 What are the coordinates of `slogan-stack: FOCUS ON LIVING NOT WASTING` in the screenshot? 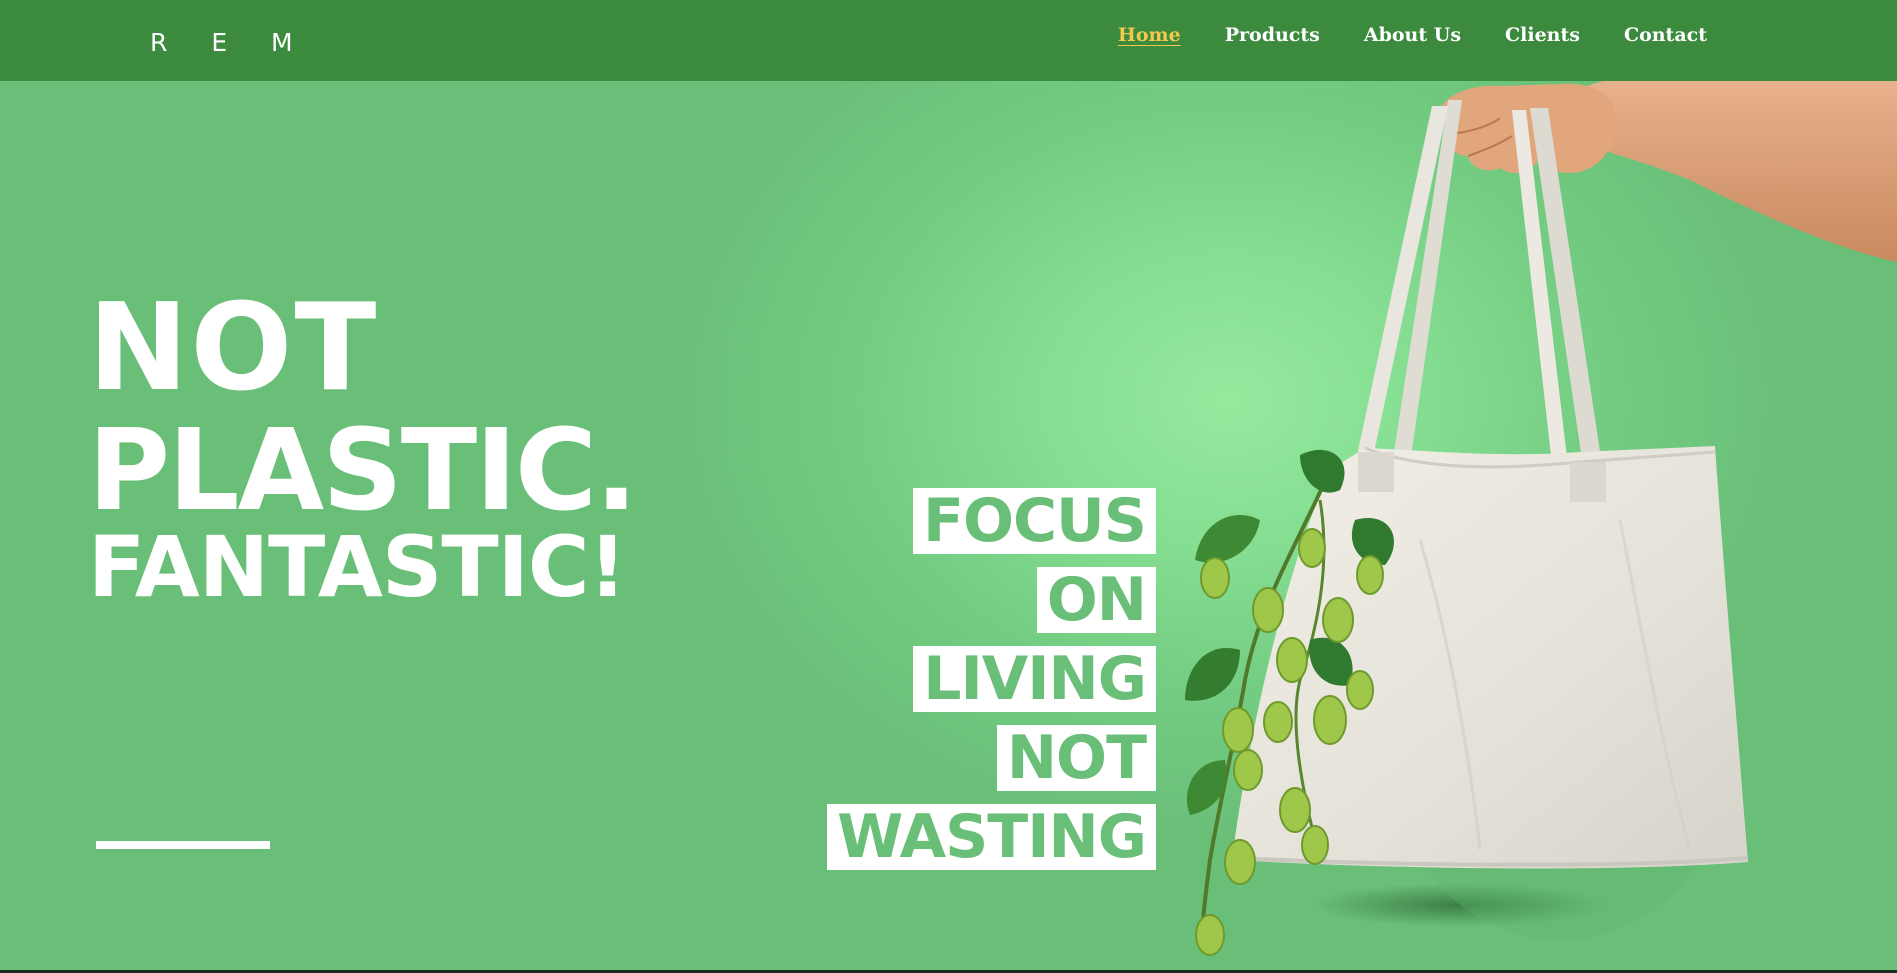 It's located at (991, 679).